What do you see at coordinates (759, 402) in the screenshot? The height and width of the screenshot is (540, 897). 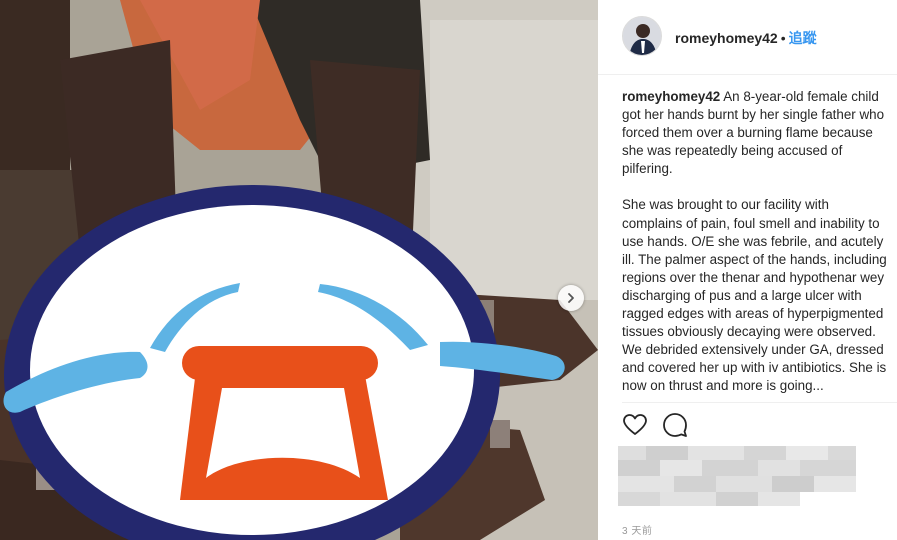 I see `divider` at bounding box center [759, 402].